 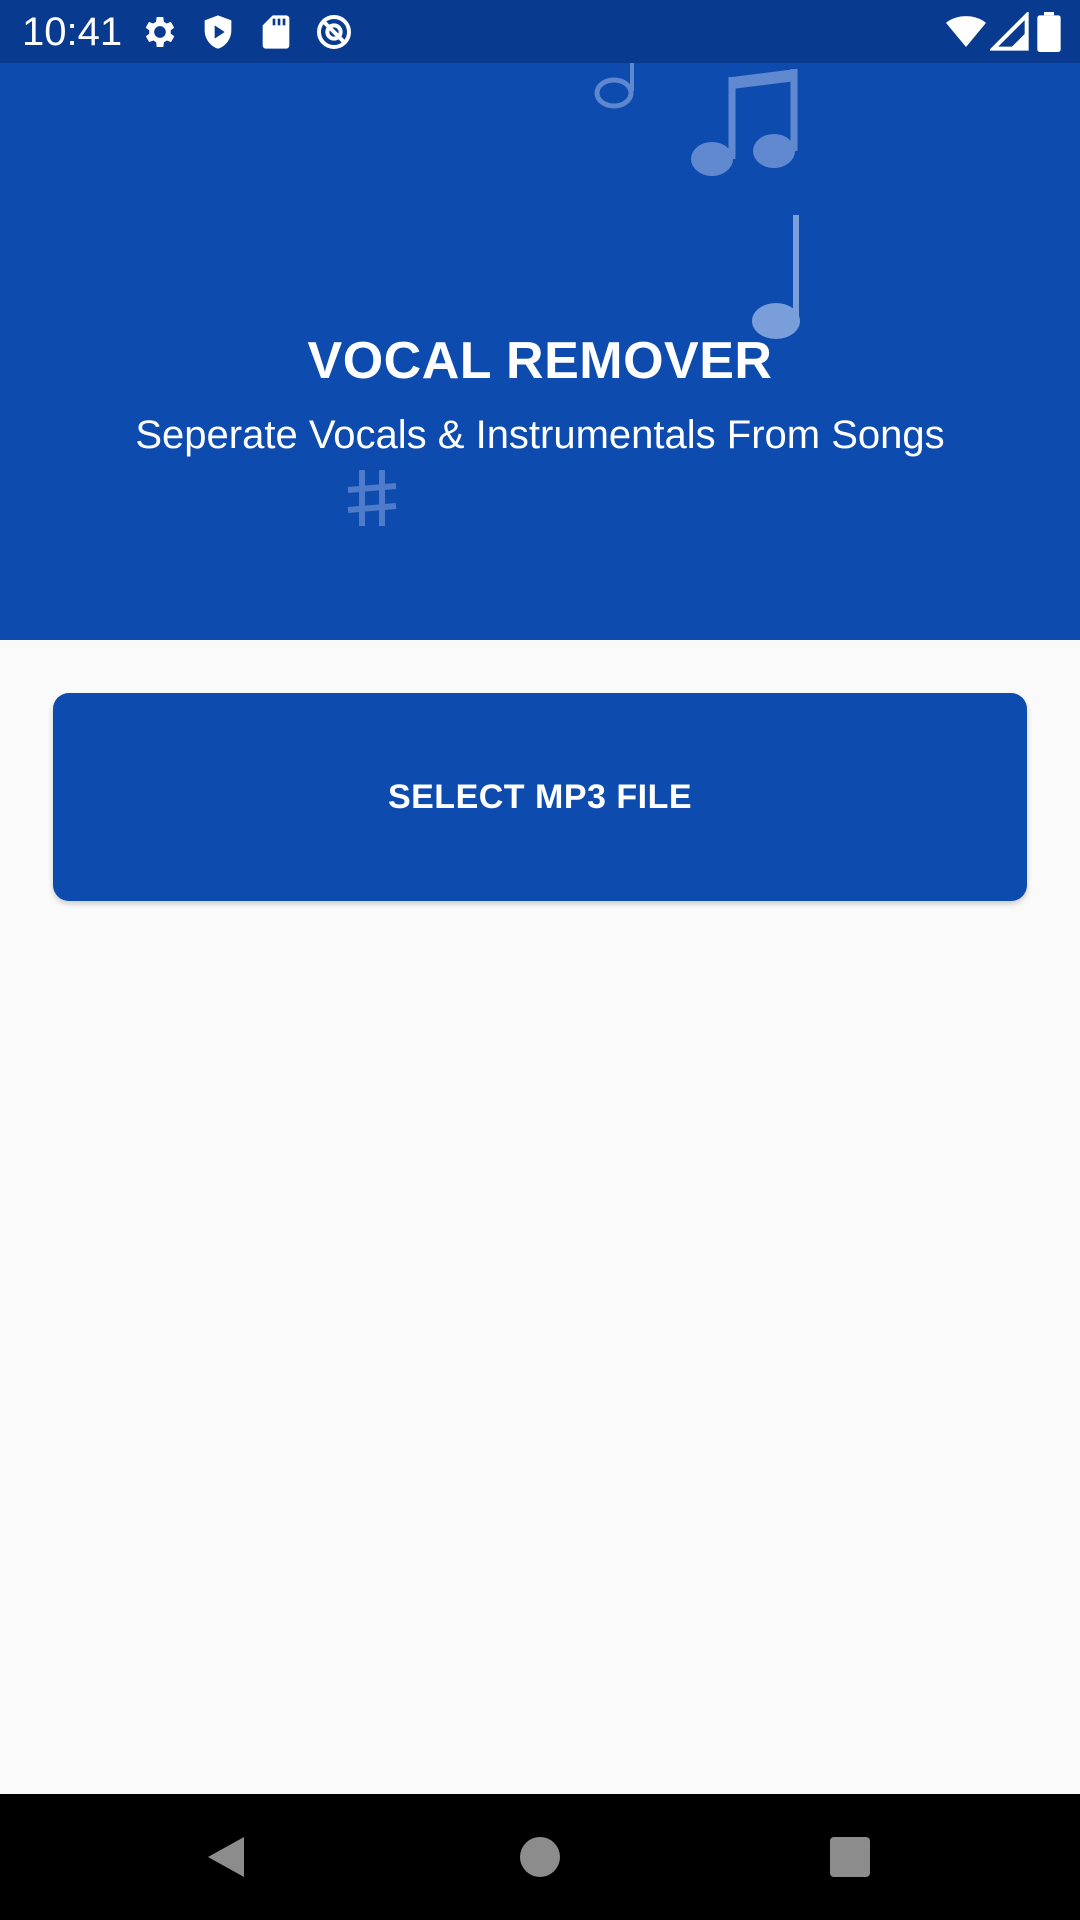 What do you see at coordinates (226, 1857) in the screenshot?
I see `back-icon` at bounding box center [226, 1857].